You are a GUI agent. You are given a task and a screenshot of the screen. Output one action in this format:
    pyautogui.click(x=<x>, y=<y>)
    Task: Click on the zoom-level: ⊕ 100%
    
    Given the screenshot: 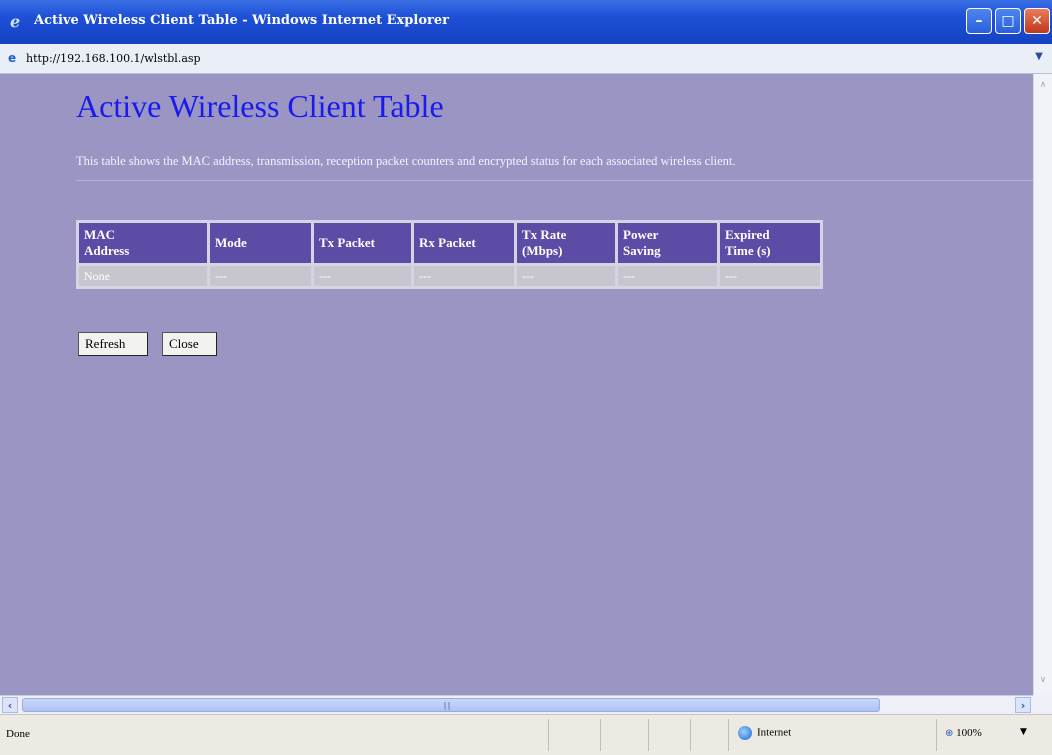 What is the action you would take?
    pyautogui.click(x=963, y=733)
    